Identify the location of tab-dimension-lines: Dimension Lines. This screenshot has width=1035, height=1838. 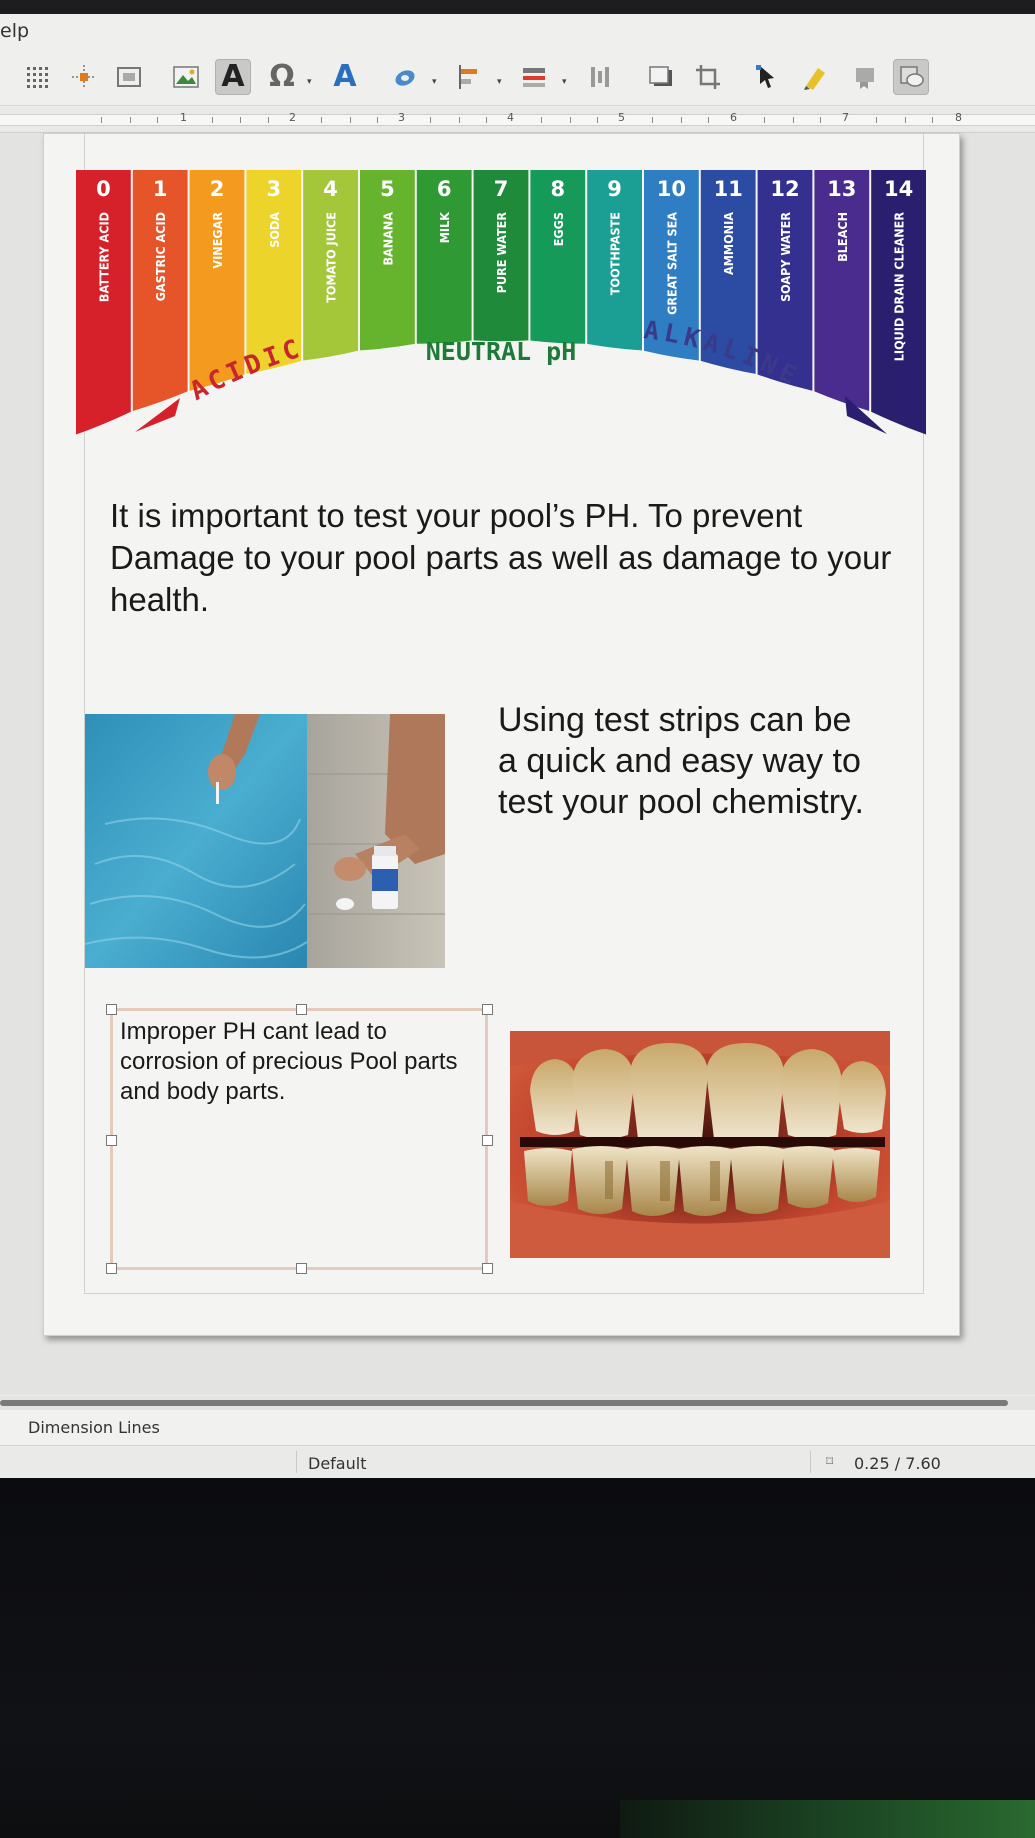
(94, 1427).